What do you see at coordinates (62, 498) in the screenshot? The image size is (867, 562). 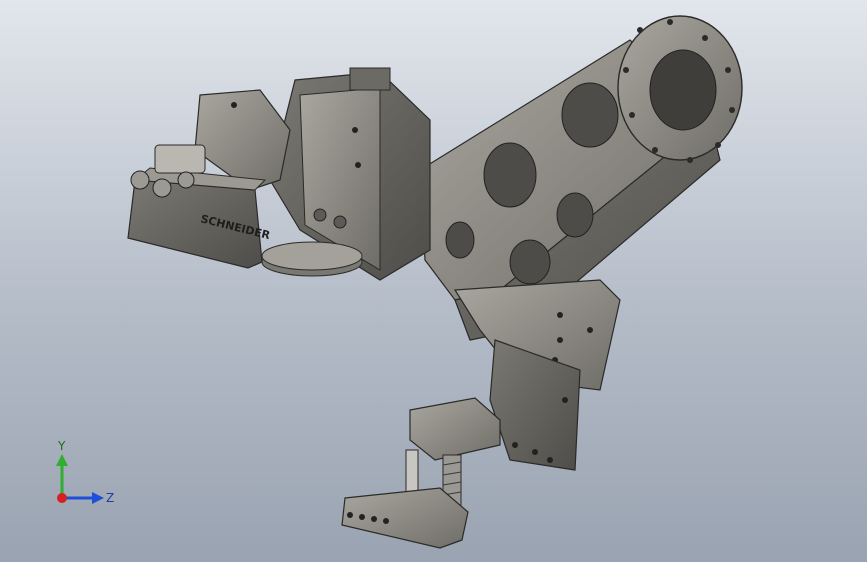 I see `x-axis-origin` at bounding box center [62, 498].